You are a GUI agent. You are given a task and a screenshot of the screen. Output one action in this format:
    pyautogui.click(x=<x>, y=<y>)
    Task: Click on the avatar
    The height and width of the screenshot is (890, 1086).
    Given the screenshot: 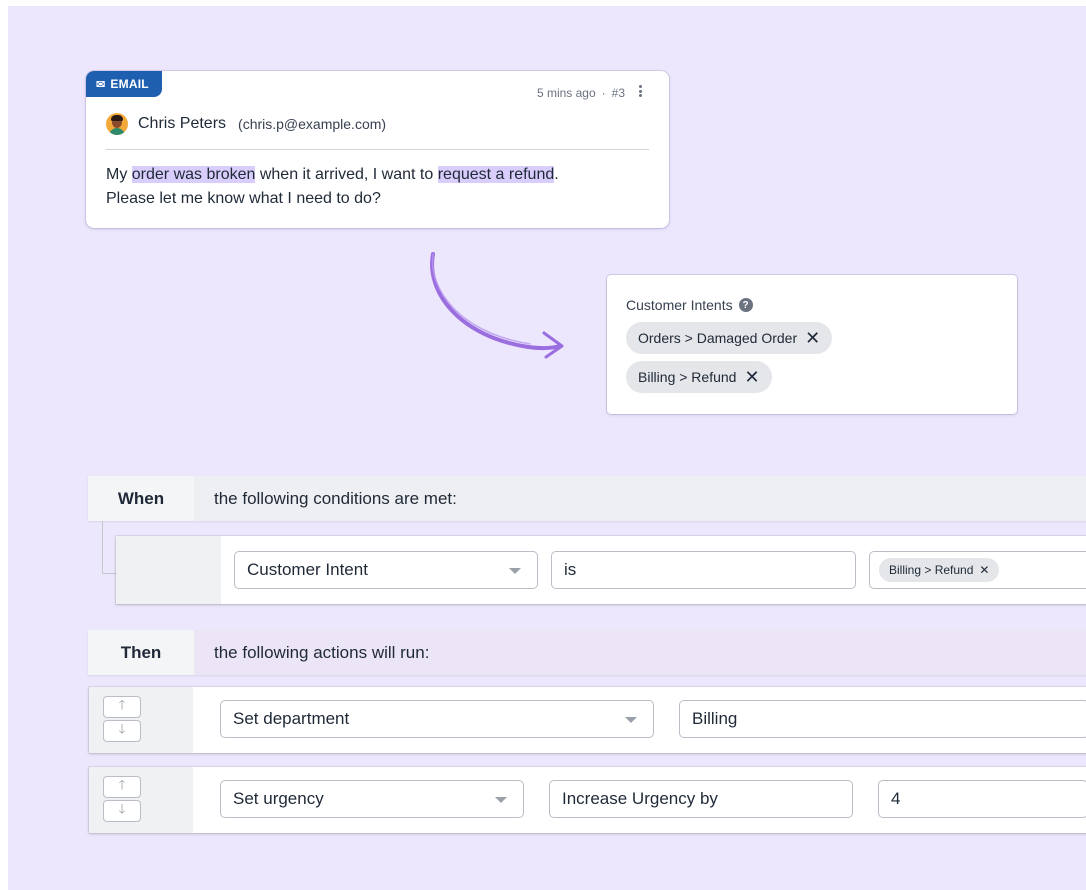 What is the action you would take?
    pyautogui.click(x=117, y=124)
    